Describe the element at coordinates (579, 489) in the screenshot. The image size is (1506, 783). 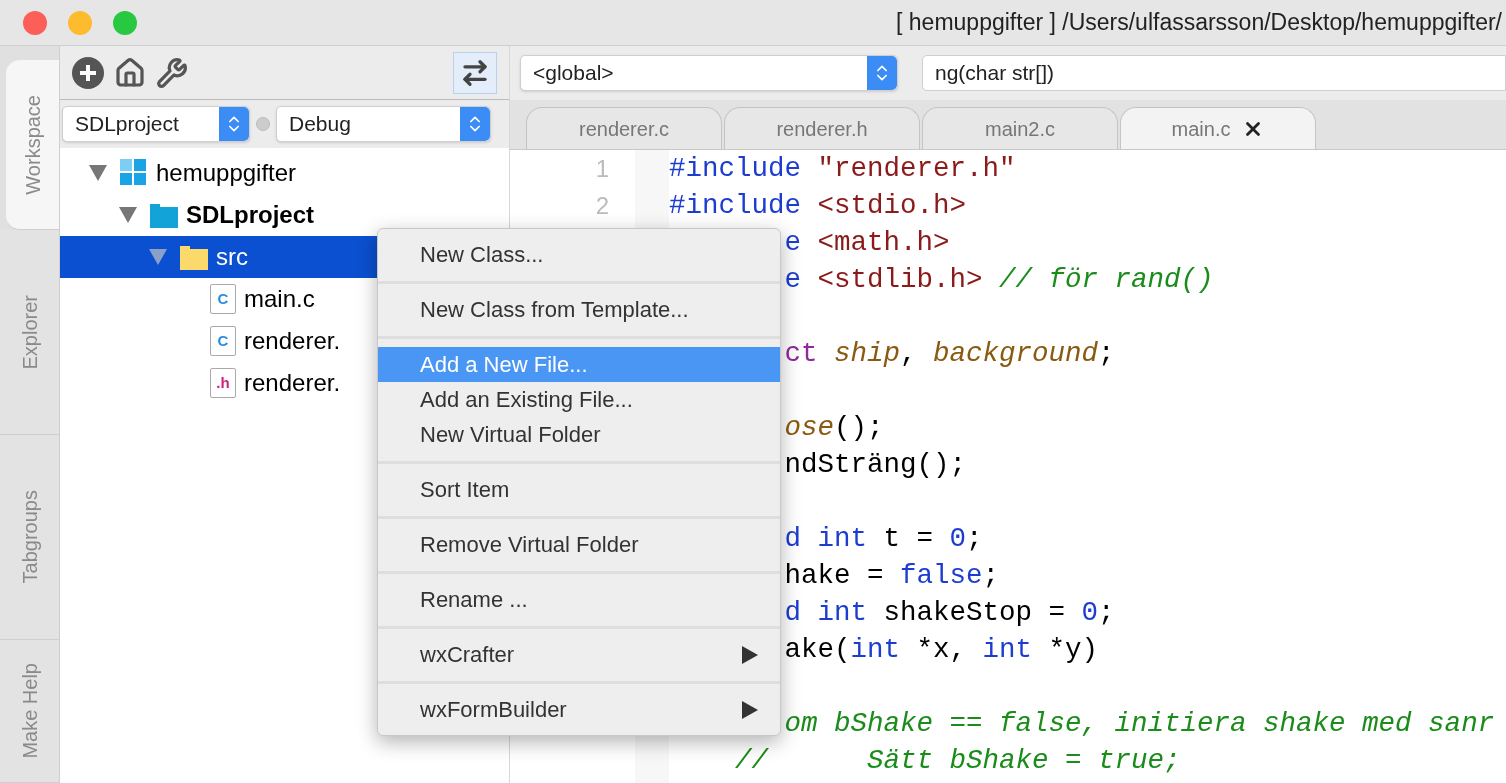
I see `menu-item: Sort Item` at that location.